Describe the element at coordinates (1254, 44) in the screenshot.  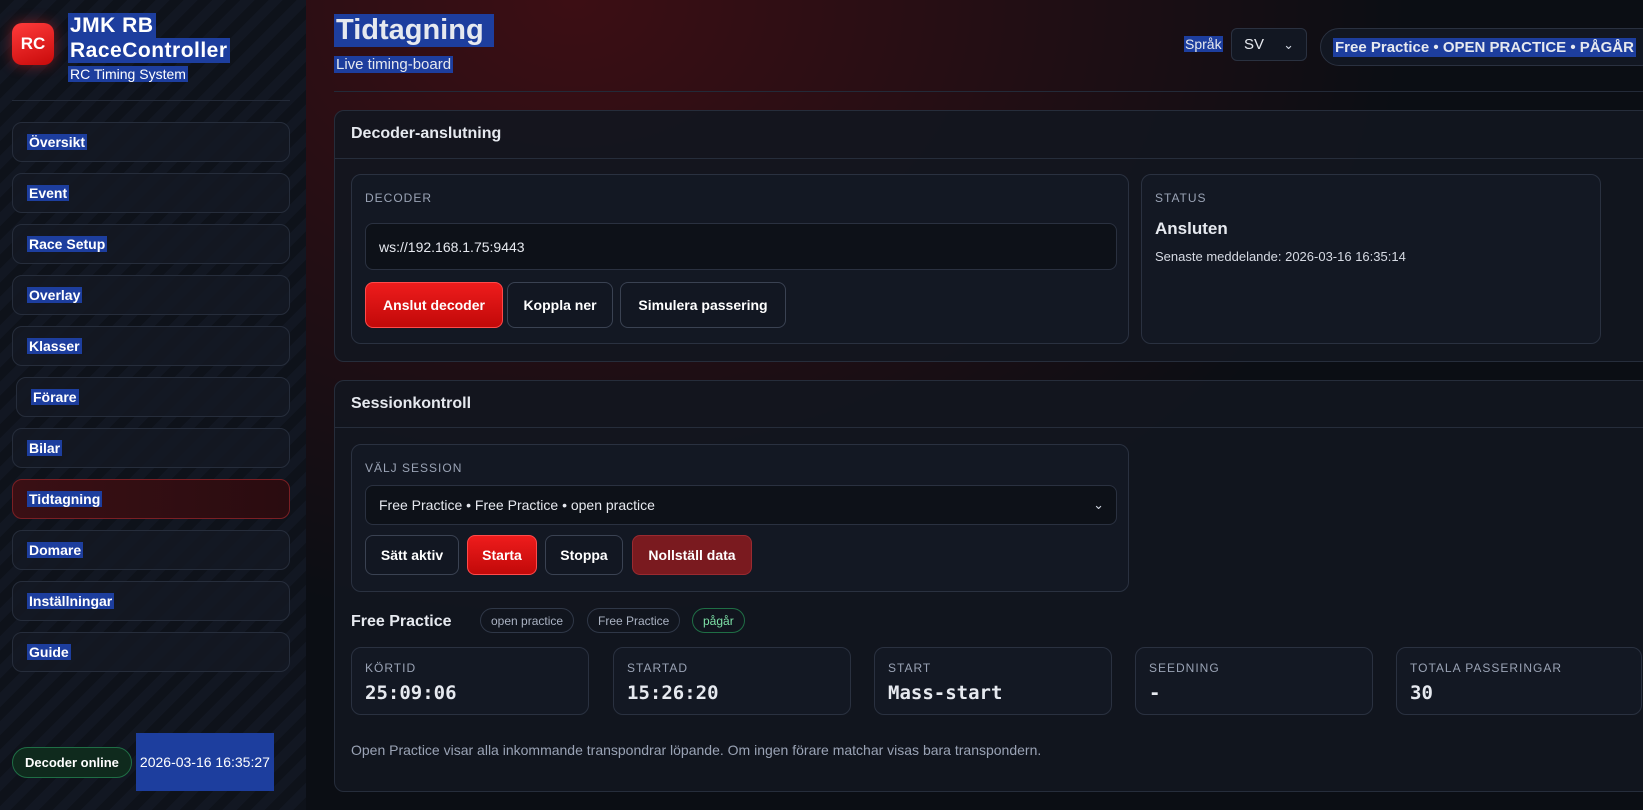
I see `language-value: SV` at that location.